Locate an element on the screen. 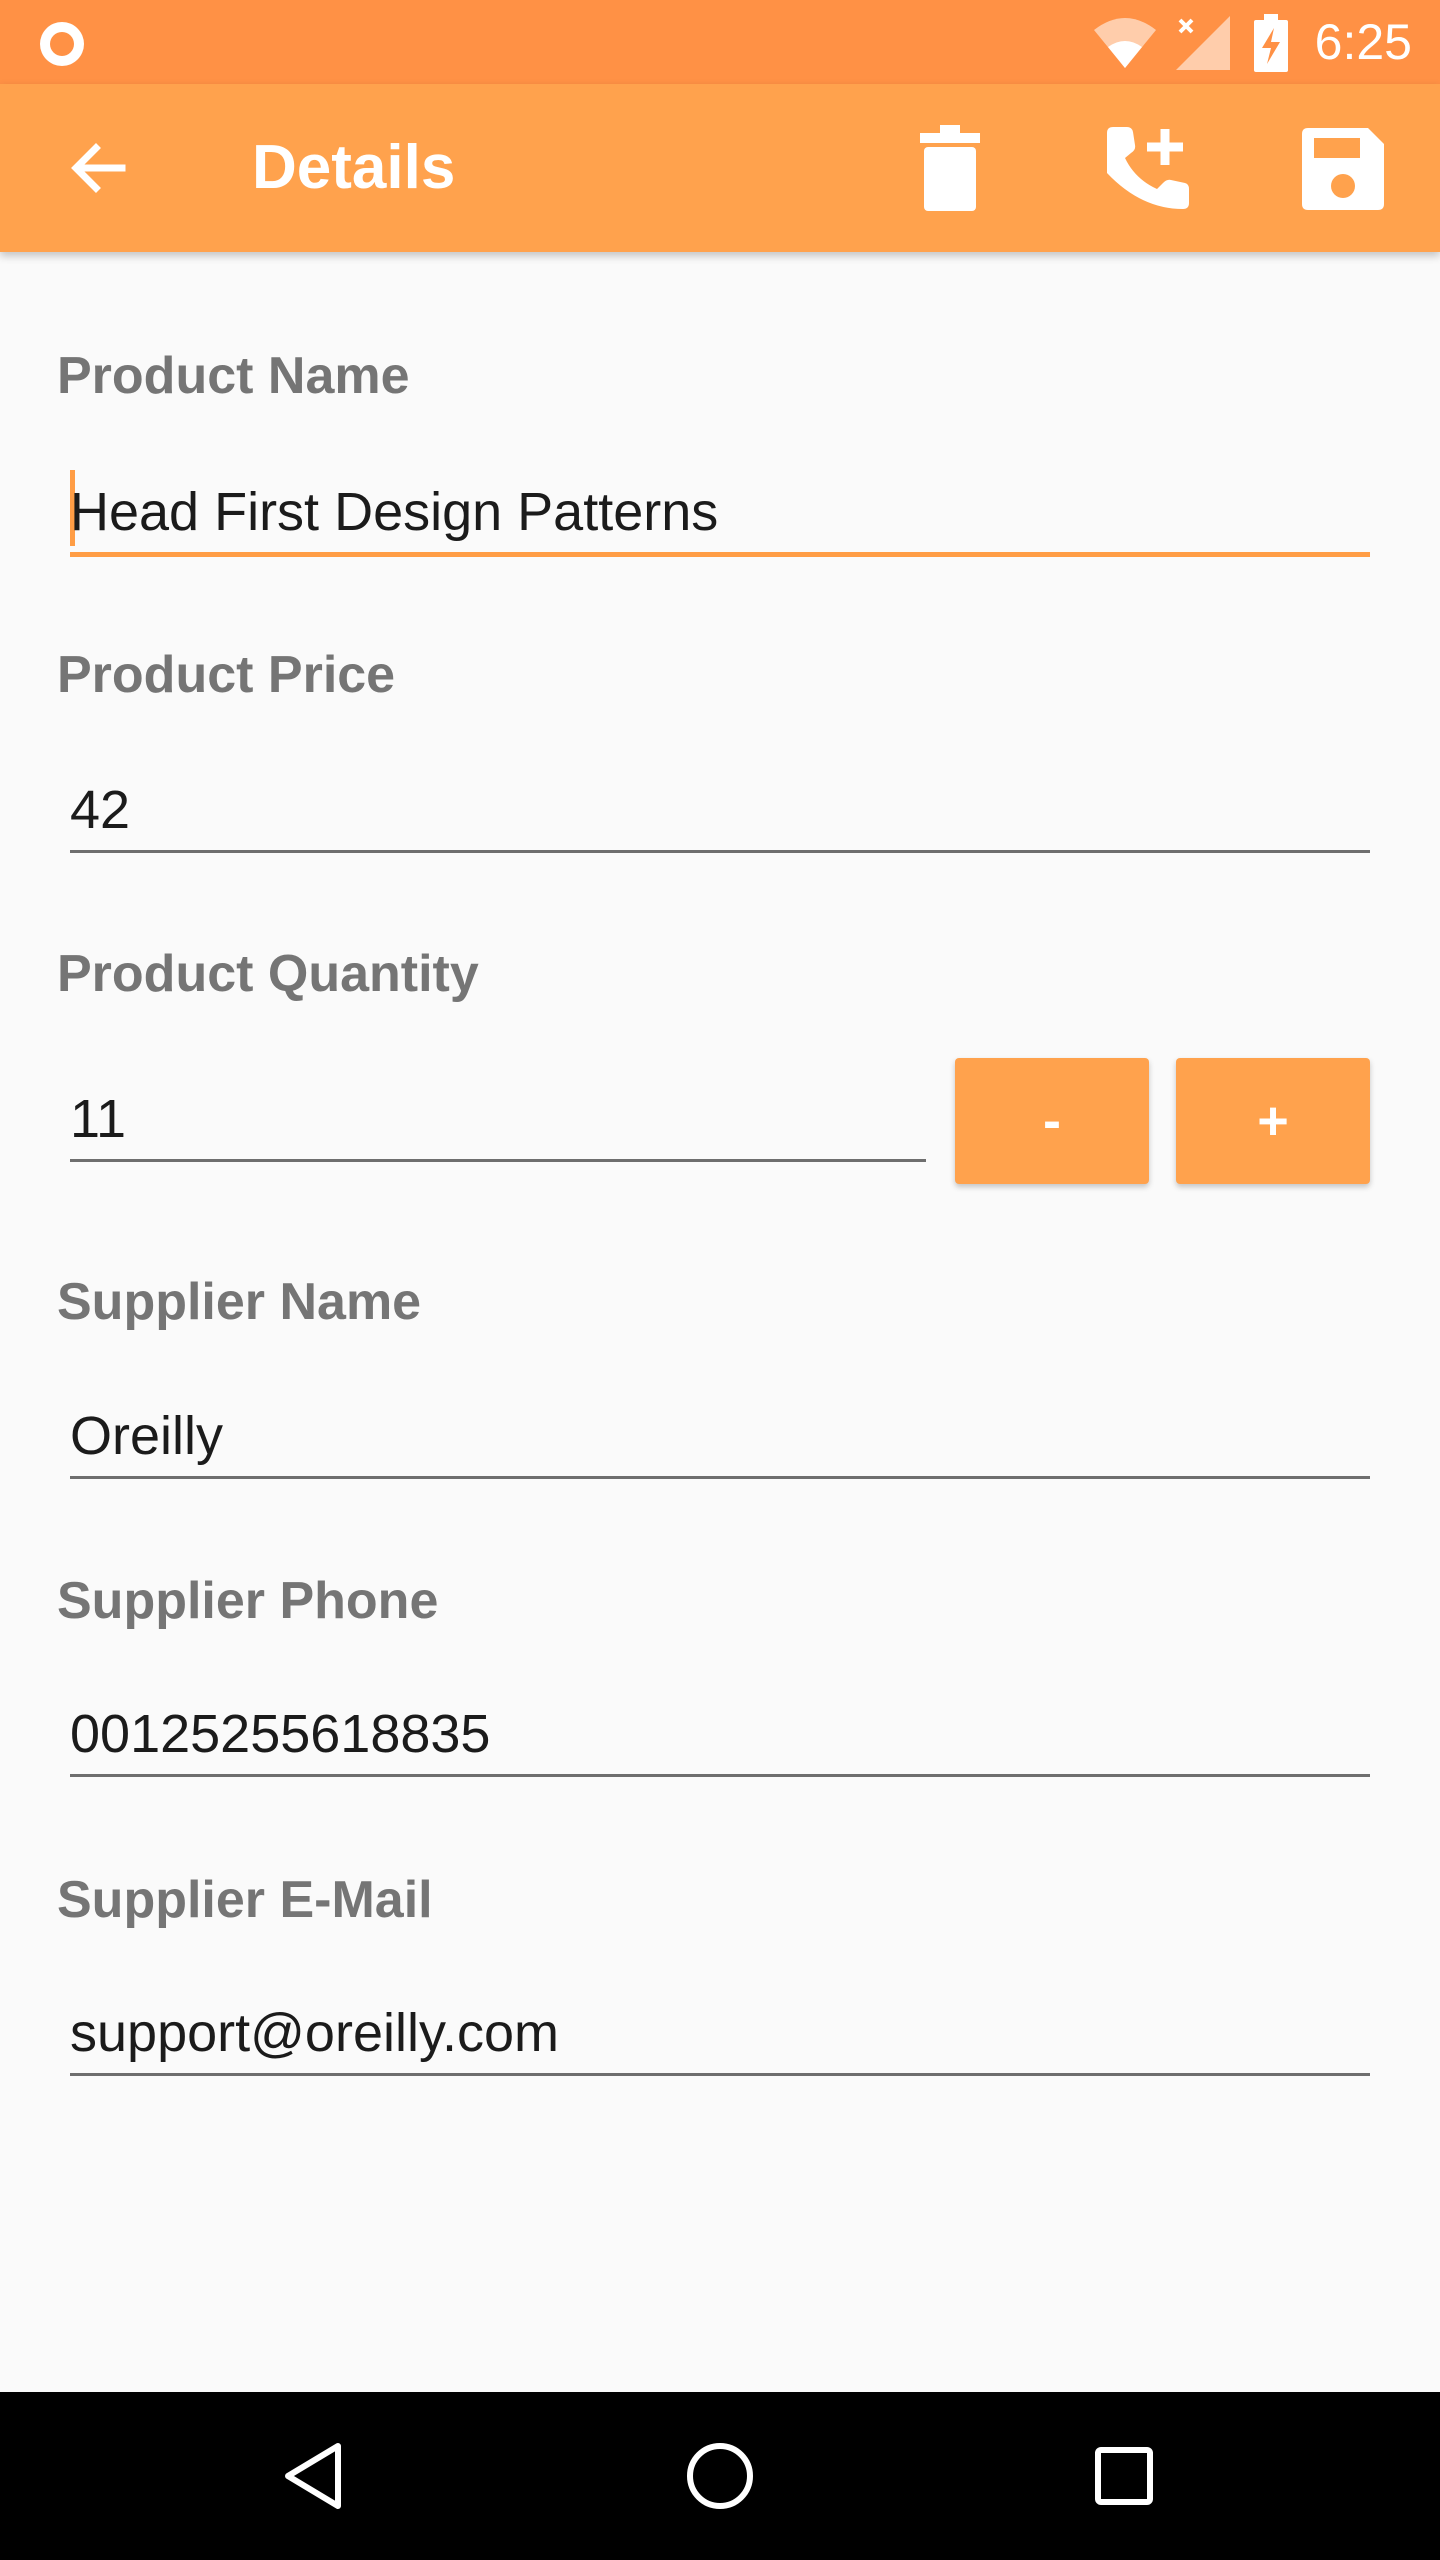 The image size is (1440, 2560). page-title: Details is located at coordinates (354, 167).